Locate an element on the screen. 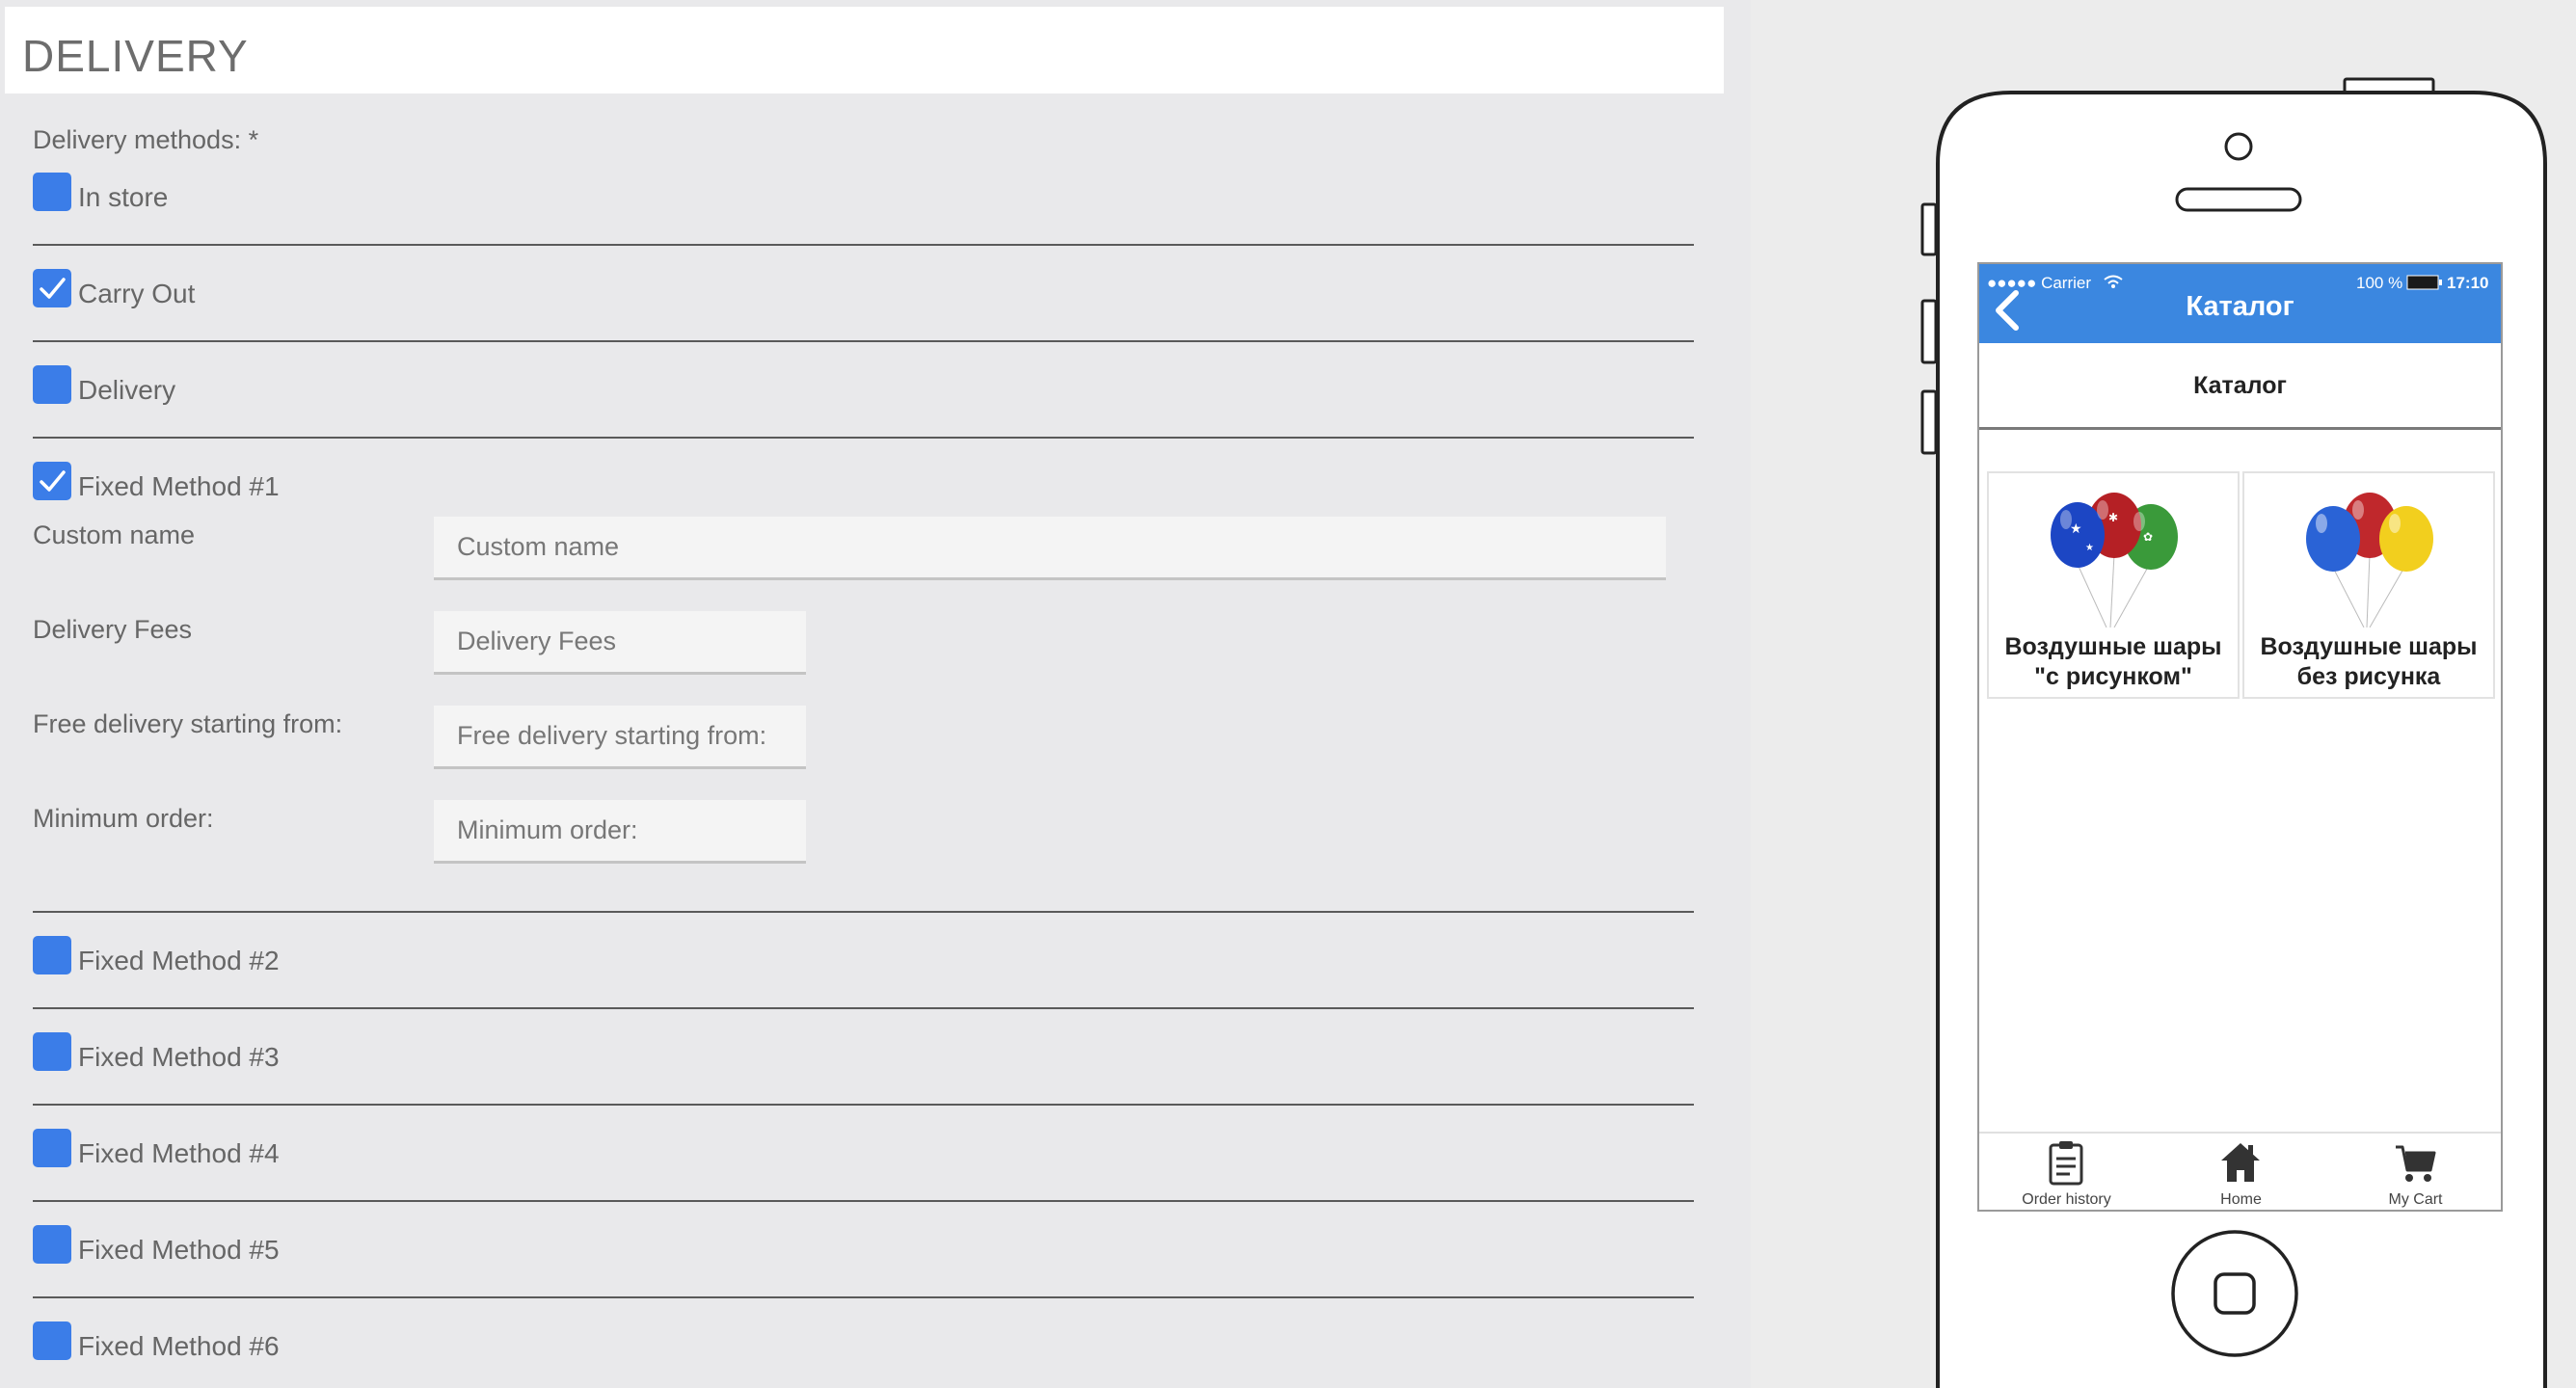 Image resolution: width=2576 pixels, height=1388 pixels. nav-title: Каталог is located at coordinates (2240, 306).